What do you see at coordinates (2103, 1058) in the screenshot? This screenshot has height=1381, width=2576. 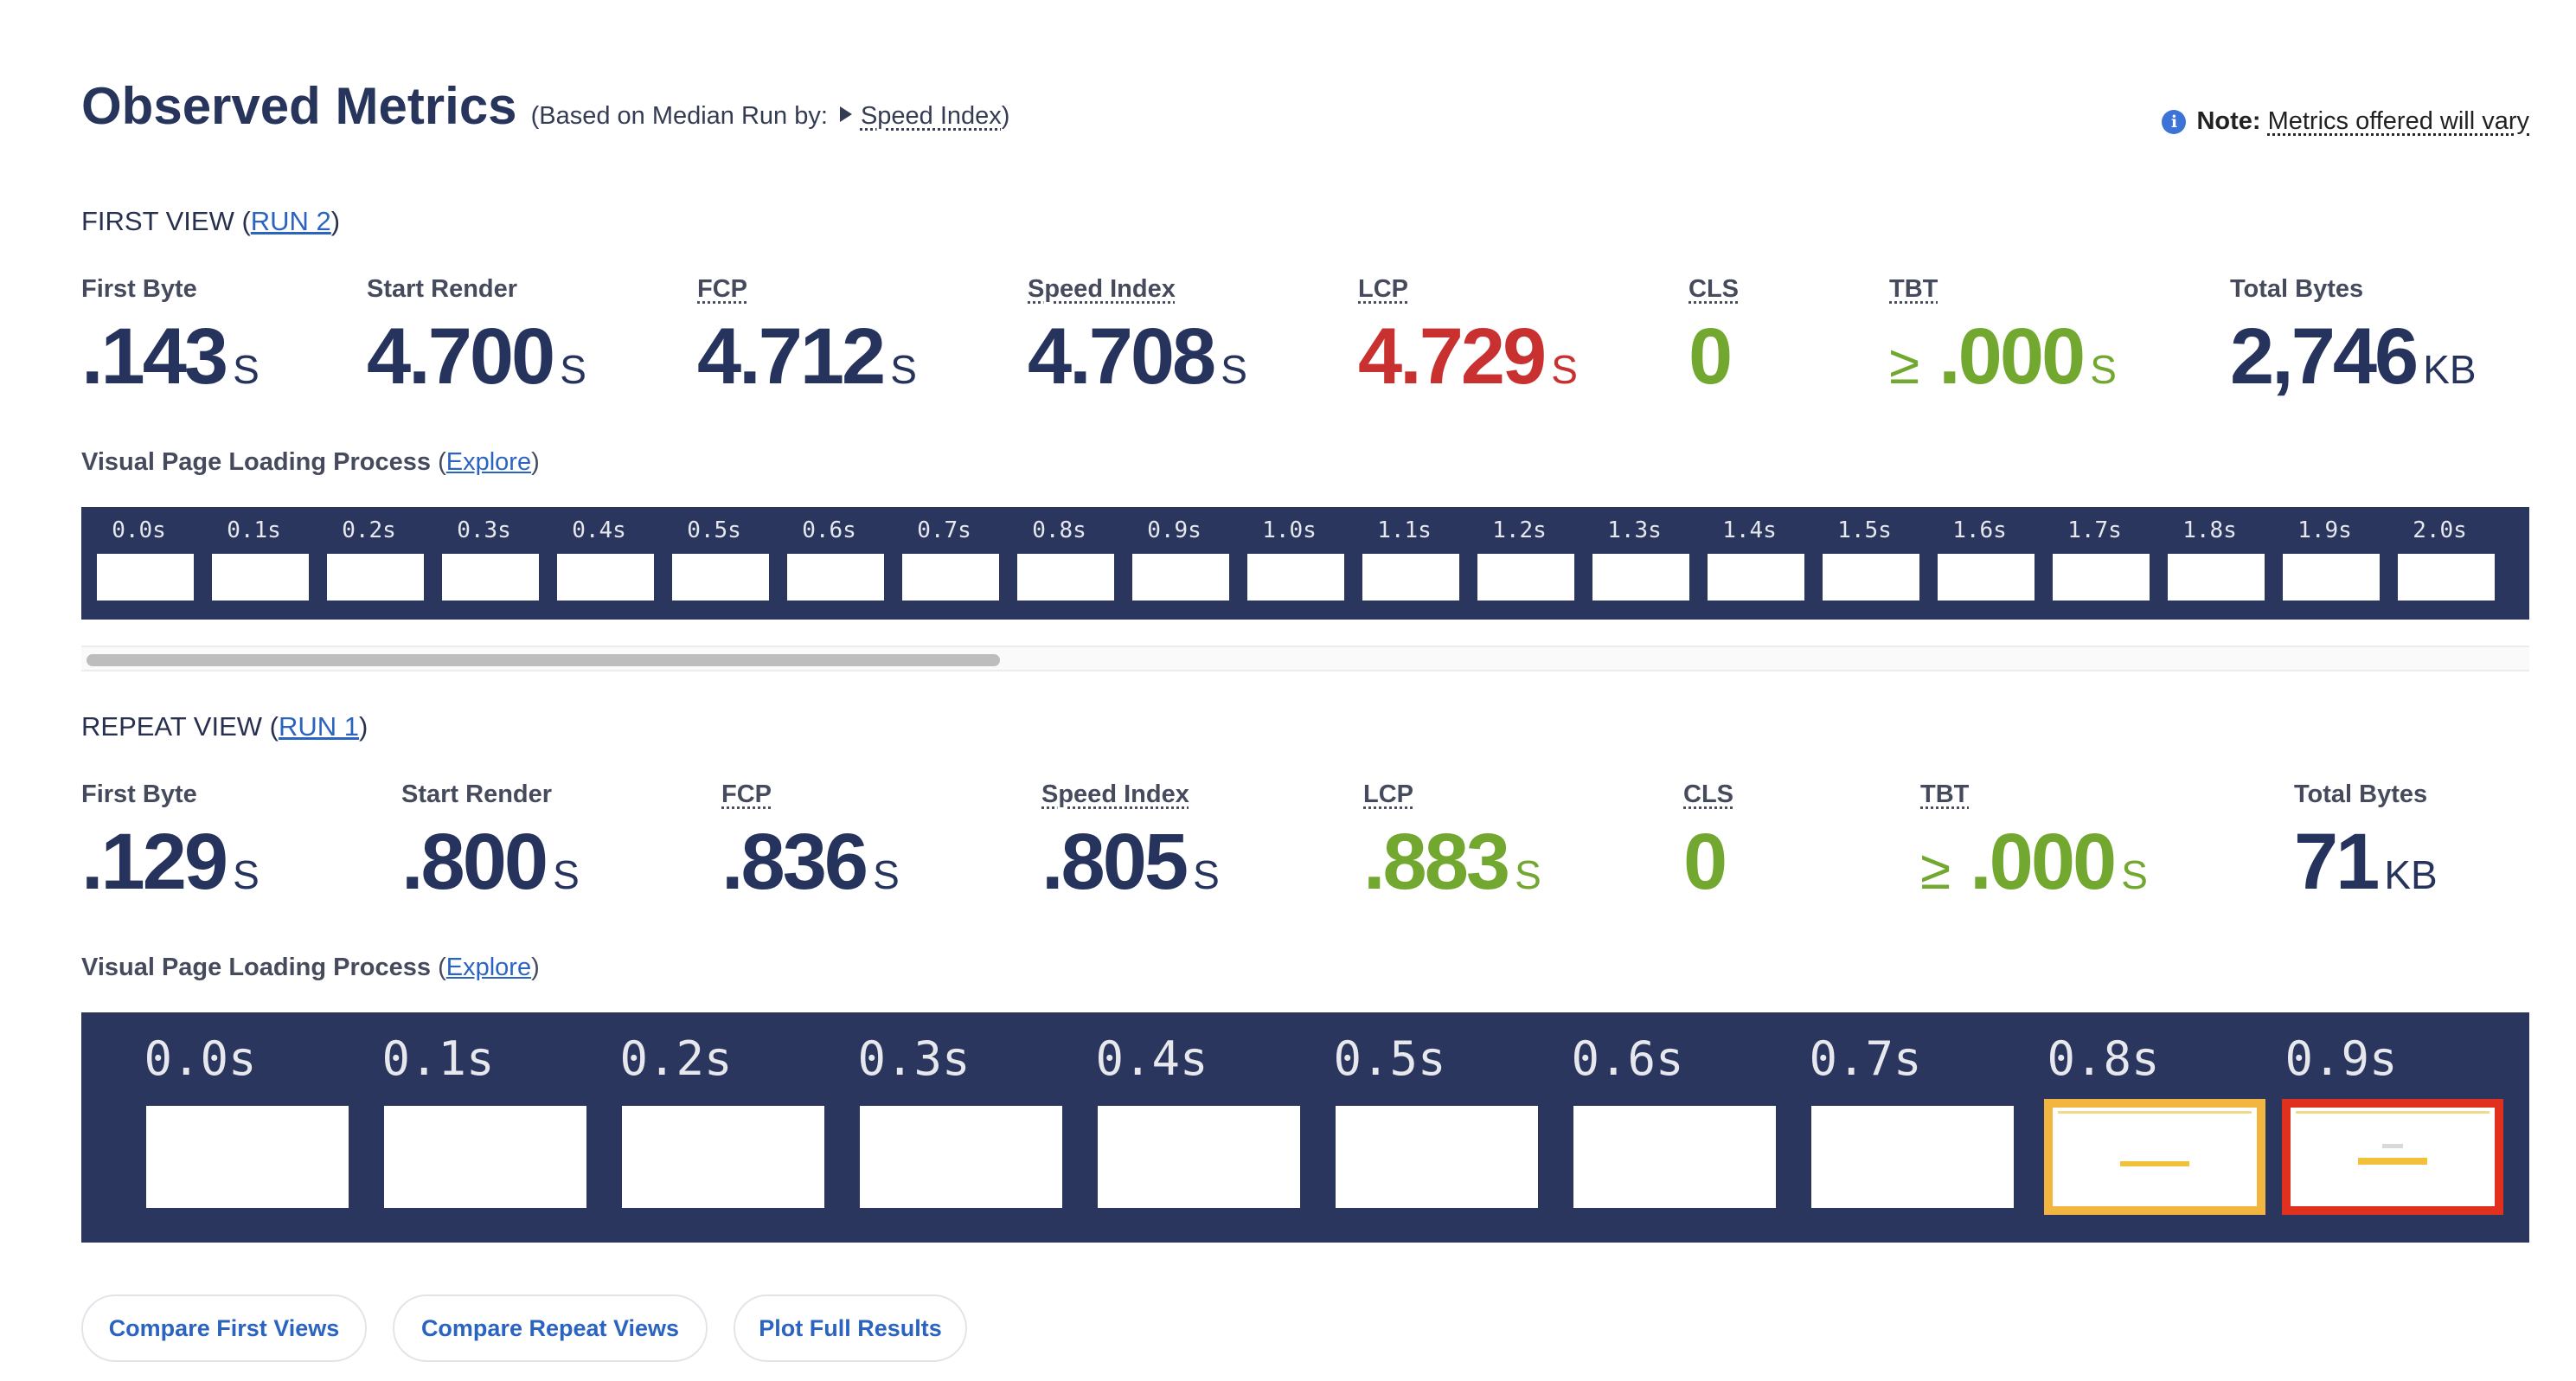 I see `frame-time-label: 0.8s` at bounding box center [2103, 1058].